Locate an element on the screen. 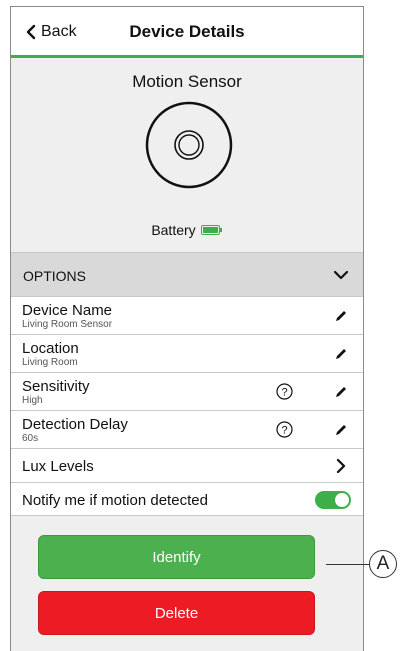  option-label: Lux Levels is located at coordinates (58, 466).